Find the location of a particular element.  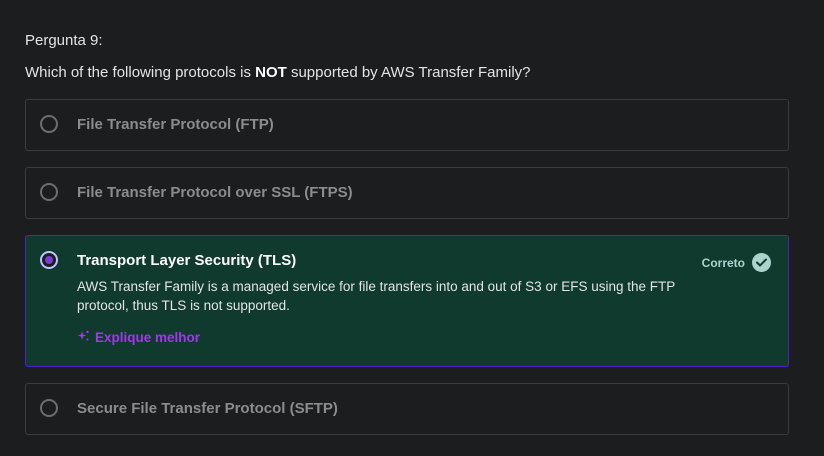

answer-option-sftp: Secure File Transfer Protocol (SFTP) is located at coordinates (407, 409).